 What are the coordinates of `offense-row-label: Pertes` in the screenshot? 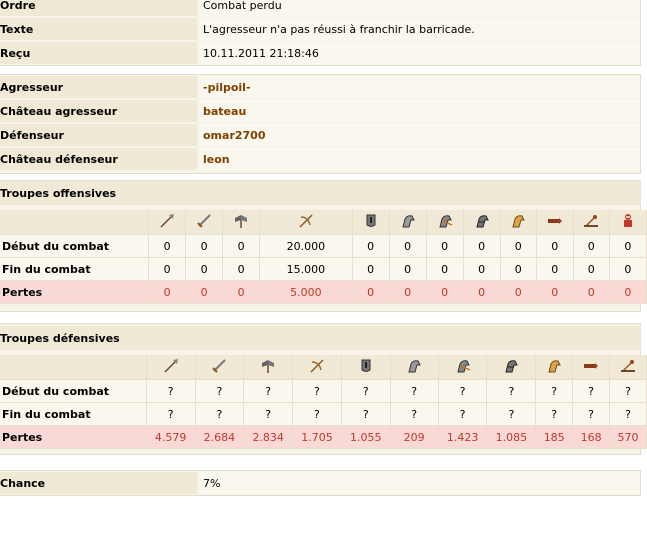 It's located at (75, 292).